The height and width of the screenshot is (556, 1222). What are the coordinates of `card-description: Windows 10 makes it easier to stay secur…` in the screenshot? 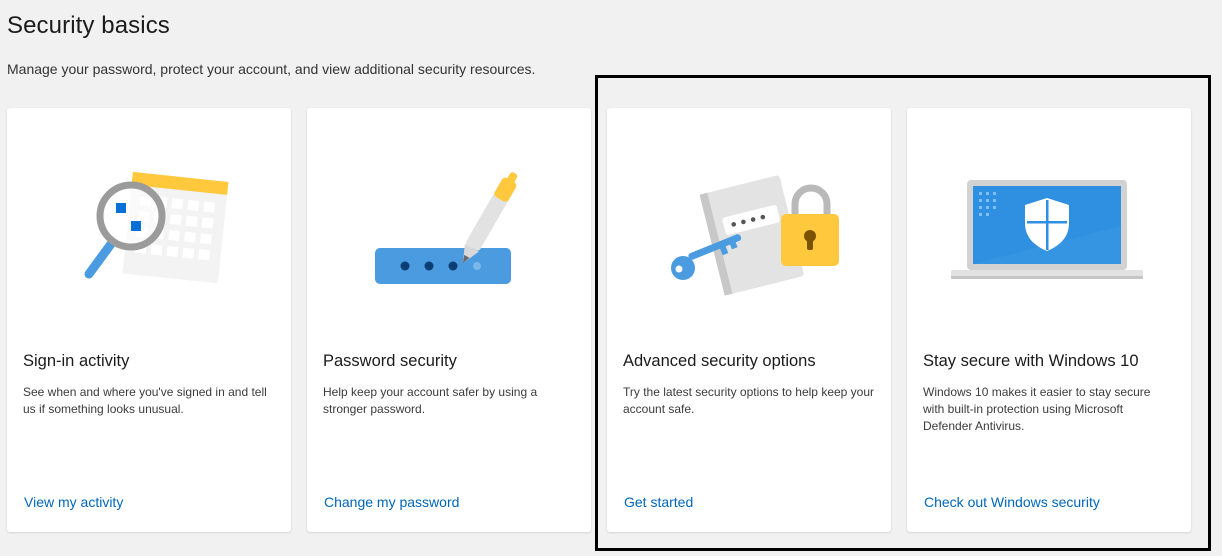 It's located at (1037, 409).